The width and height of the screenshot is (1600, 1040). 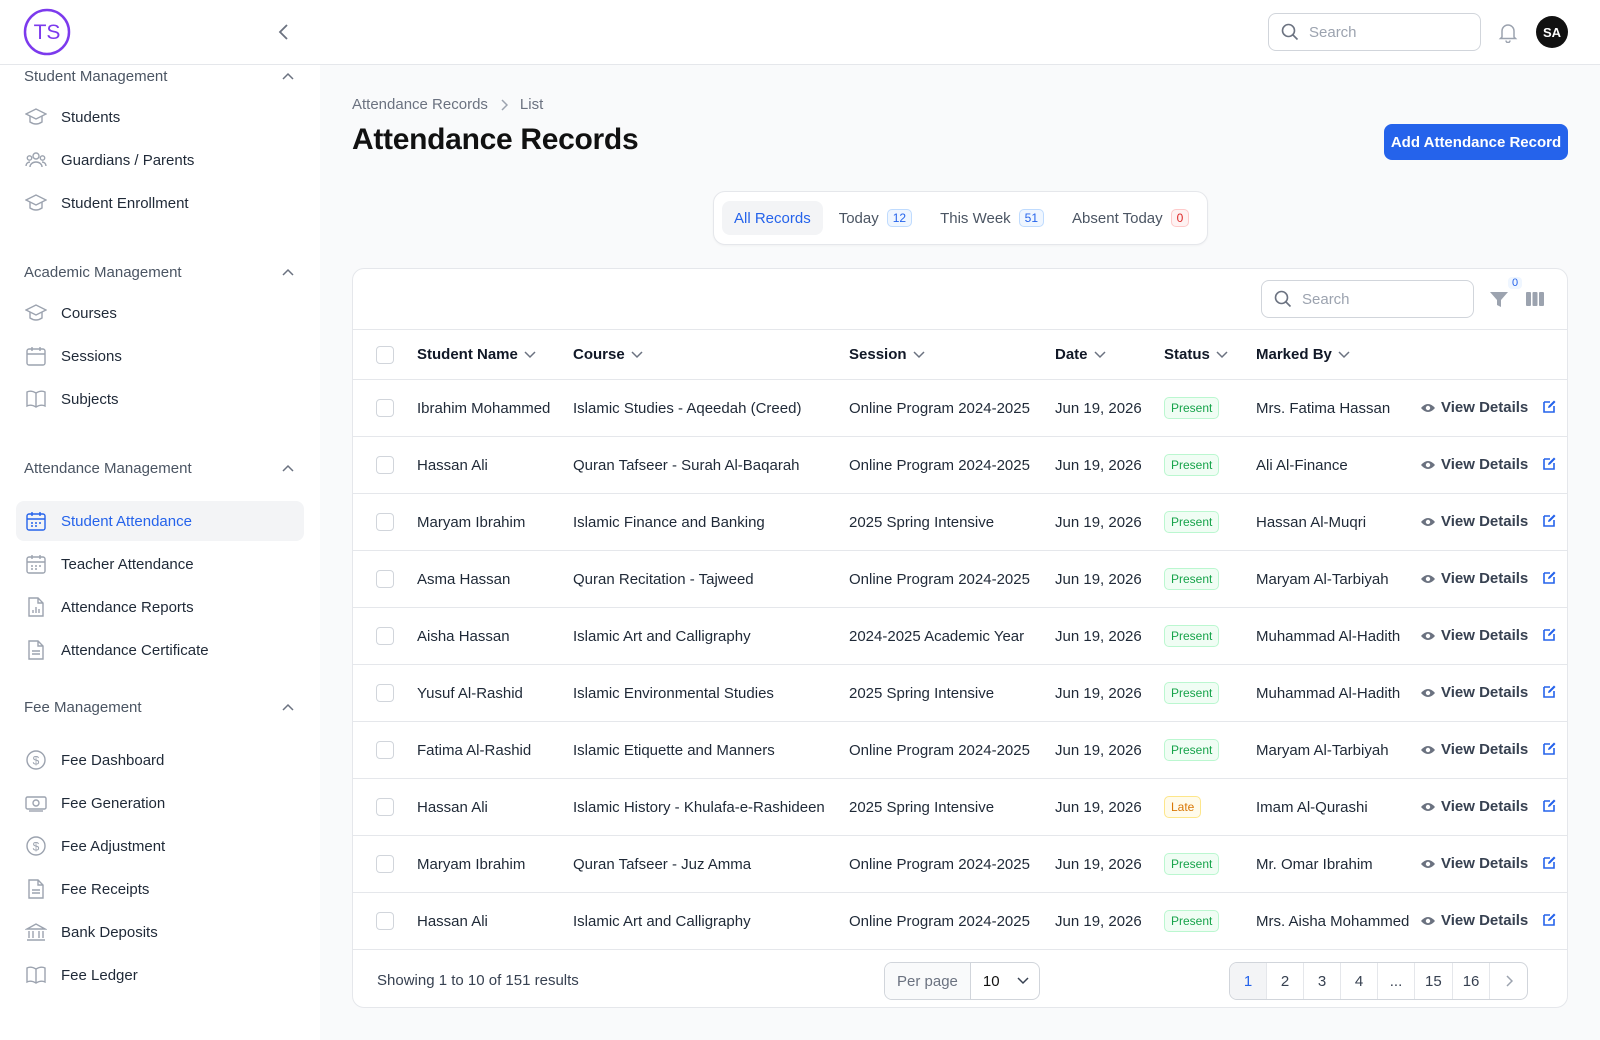 I want to click on group-student-management: Student Management, so click(x=159, y=76).